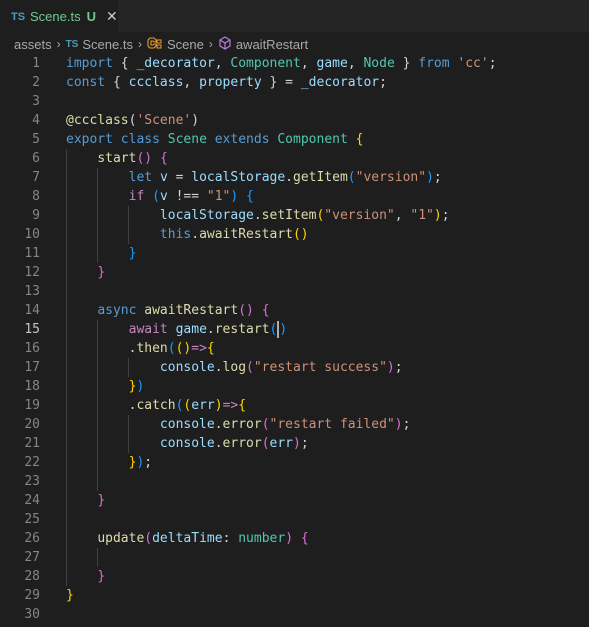 The image size is (589, 627). What do you see at coordinates (32, 272) in the screenshot?
I see `line-number: 12` at bounding box center [32, 272].